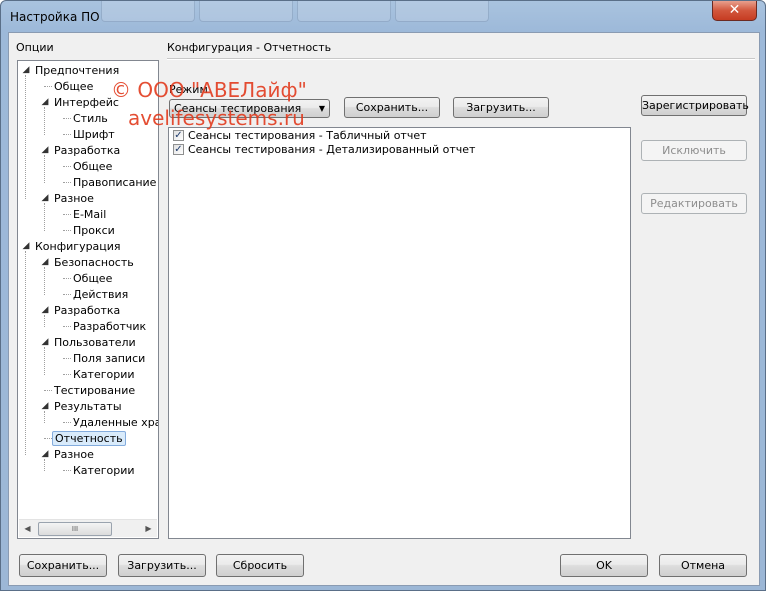  I want to click on tree-item-label: Конфигурация, so click(78, 246).